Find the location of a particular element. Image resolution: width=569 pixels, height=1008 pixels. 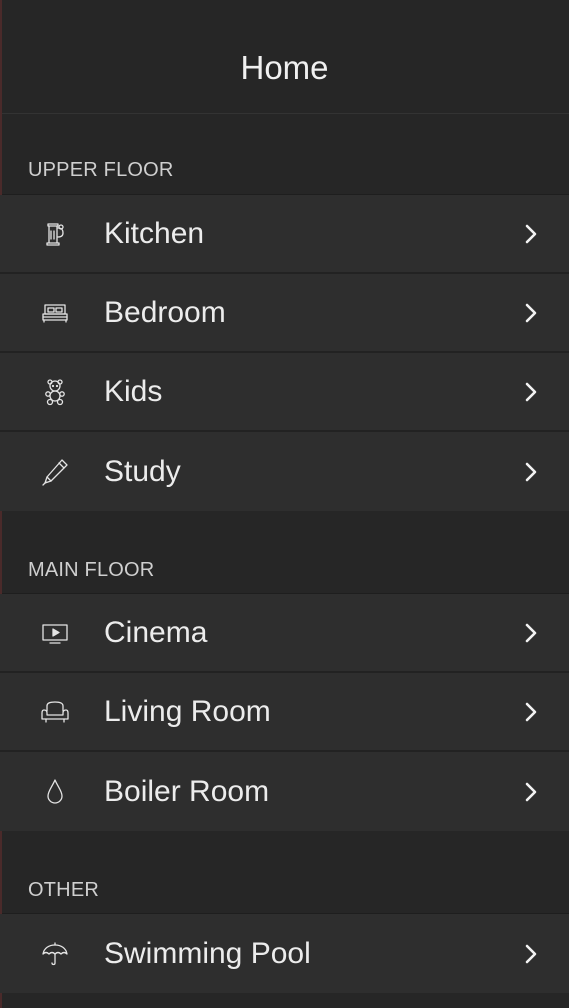

teddy-bear-icon is located at coordinates (55, 392).